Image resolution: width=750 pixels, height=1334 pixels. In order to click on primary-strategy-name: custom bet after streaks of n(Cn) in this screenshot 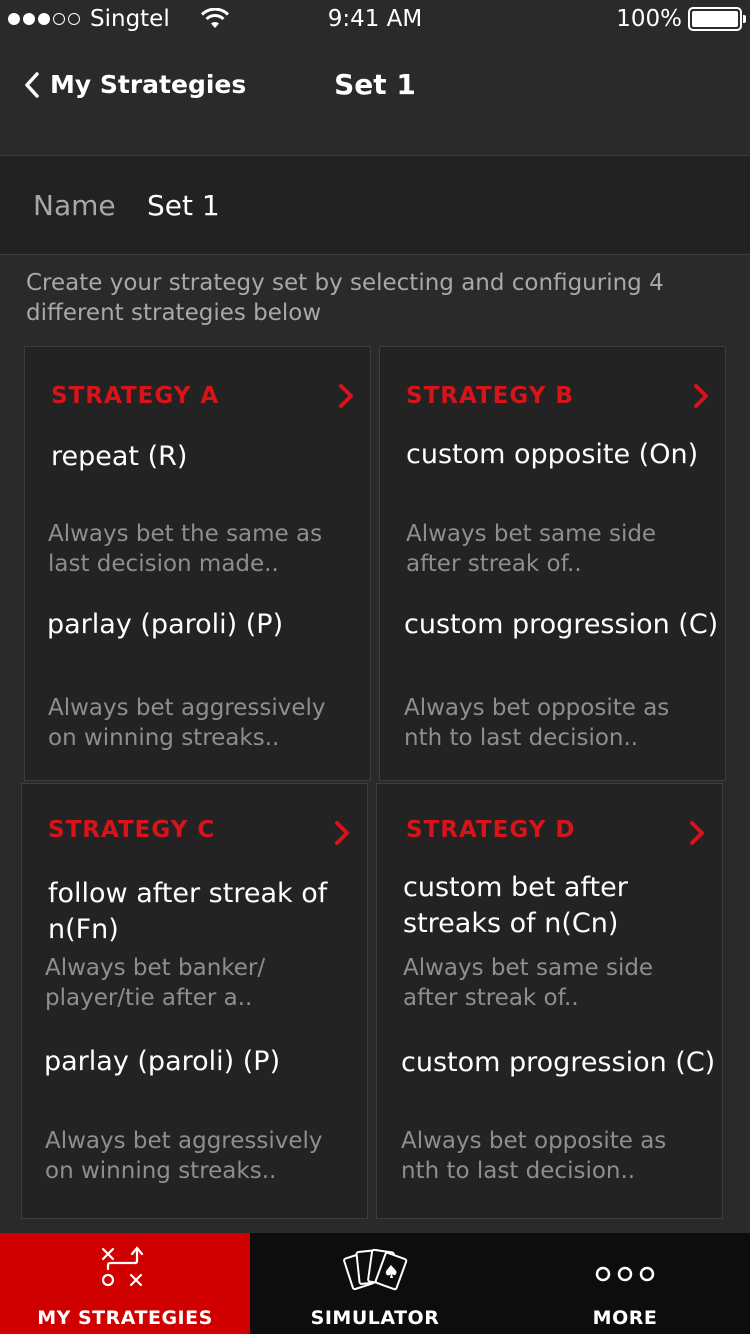, I will do `click(515, 905)`.